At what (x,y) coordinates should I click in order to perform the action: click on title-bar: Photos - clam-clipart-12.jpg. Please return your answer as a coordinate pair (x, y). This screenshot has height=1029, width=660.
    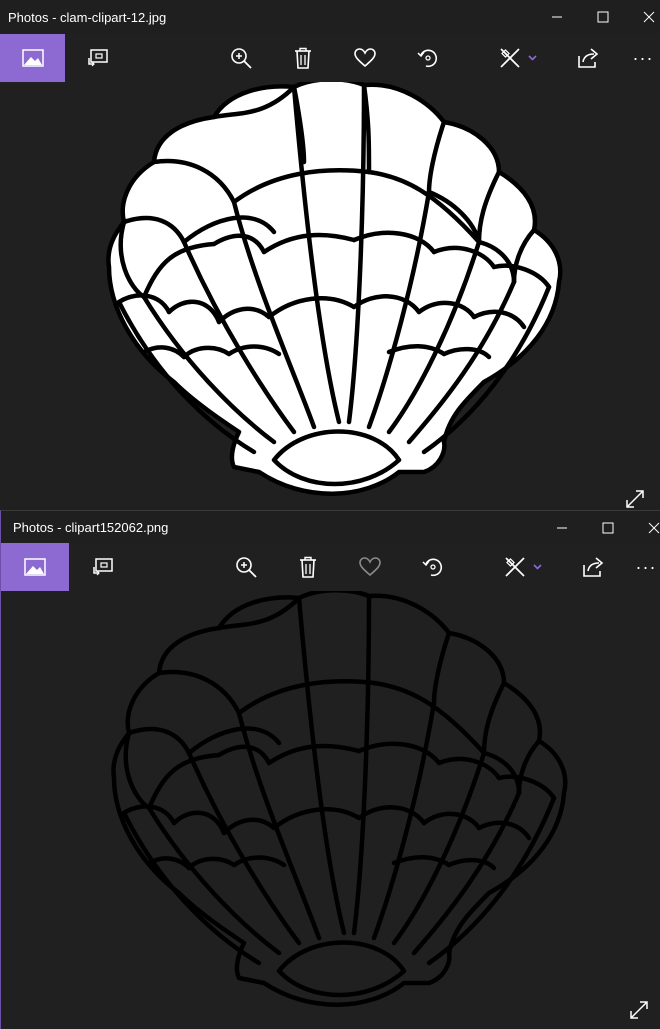
    Looking at the image, I should click on (330, 17).